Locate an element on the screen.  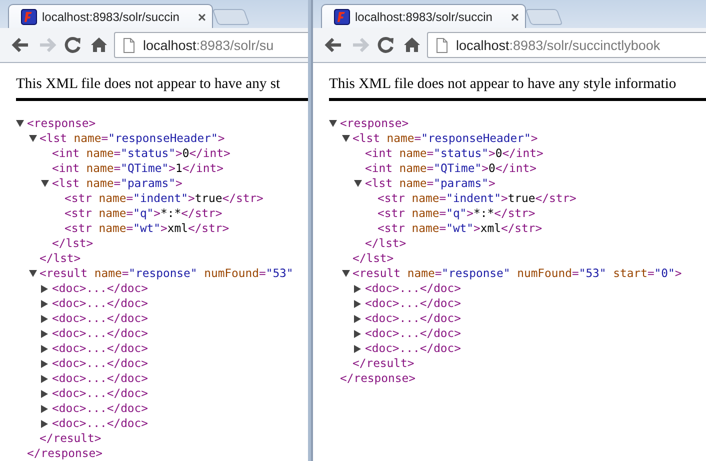
xml-line: <int name="QTime">1</int> is located at coordinates (138, 168).